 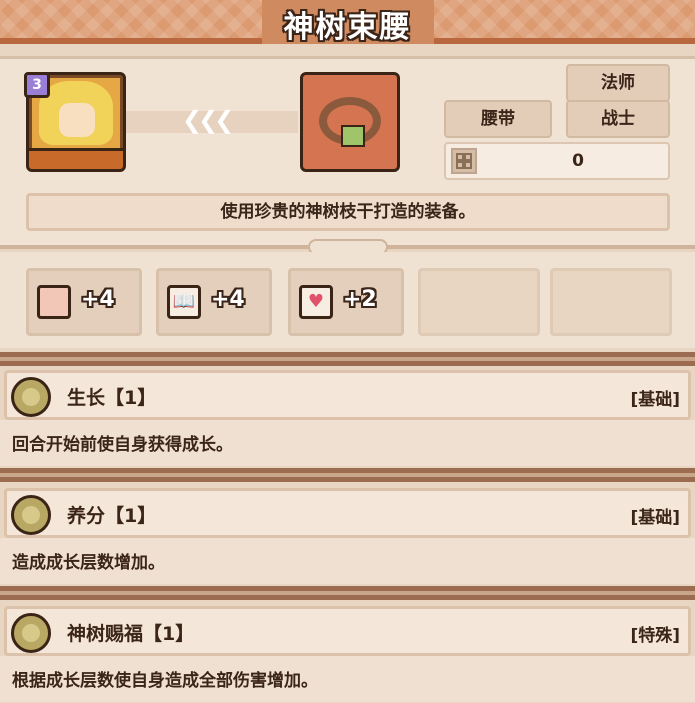 I want to click on skill-body: 造成成长层数增加。, so click(x=347, y=561).